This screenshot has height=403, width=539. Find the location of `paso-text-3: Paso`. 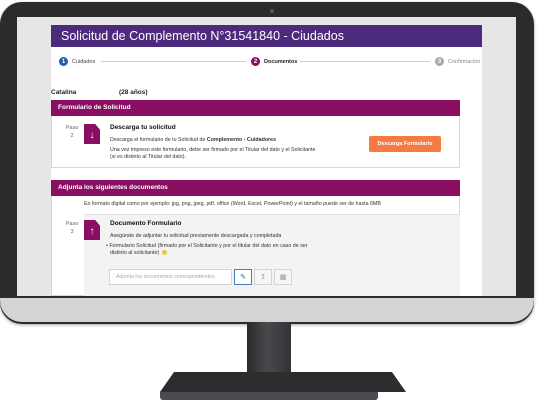

paso-text-3: Paso is located at coordinates (72, 224).